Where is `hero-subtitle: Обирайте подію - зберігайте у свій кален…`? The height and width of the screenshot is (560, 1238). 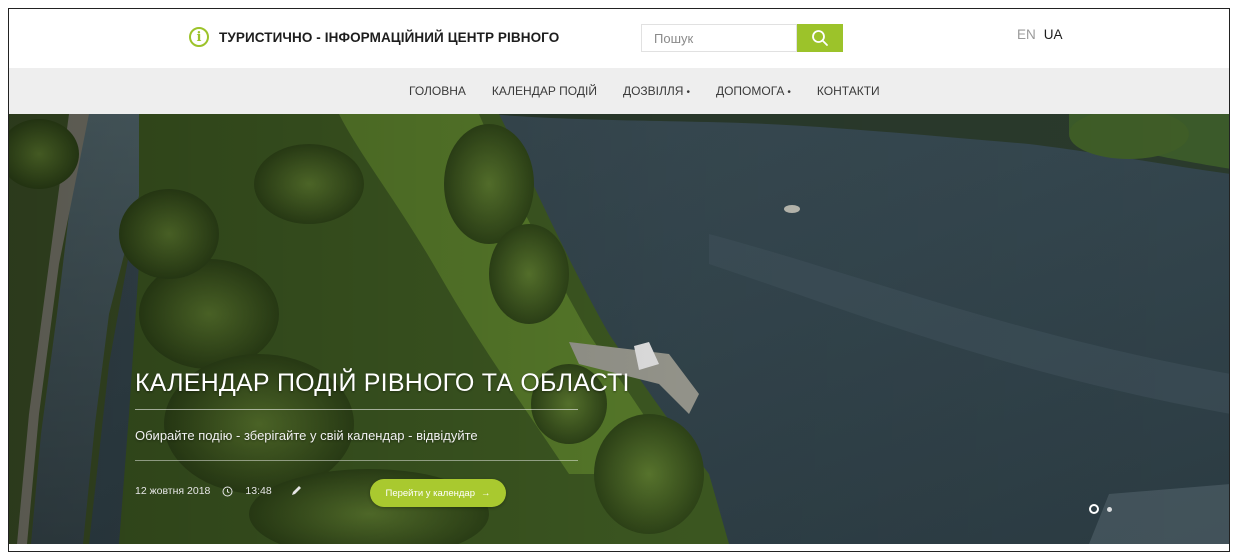 hero-subtitle: Обирайте подію - зберігайте у свій кален… is located at coordinates (306, 435).